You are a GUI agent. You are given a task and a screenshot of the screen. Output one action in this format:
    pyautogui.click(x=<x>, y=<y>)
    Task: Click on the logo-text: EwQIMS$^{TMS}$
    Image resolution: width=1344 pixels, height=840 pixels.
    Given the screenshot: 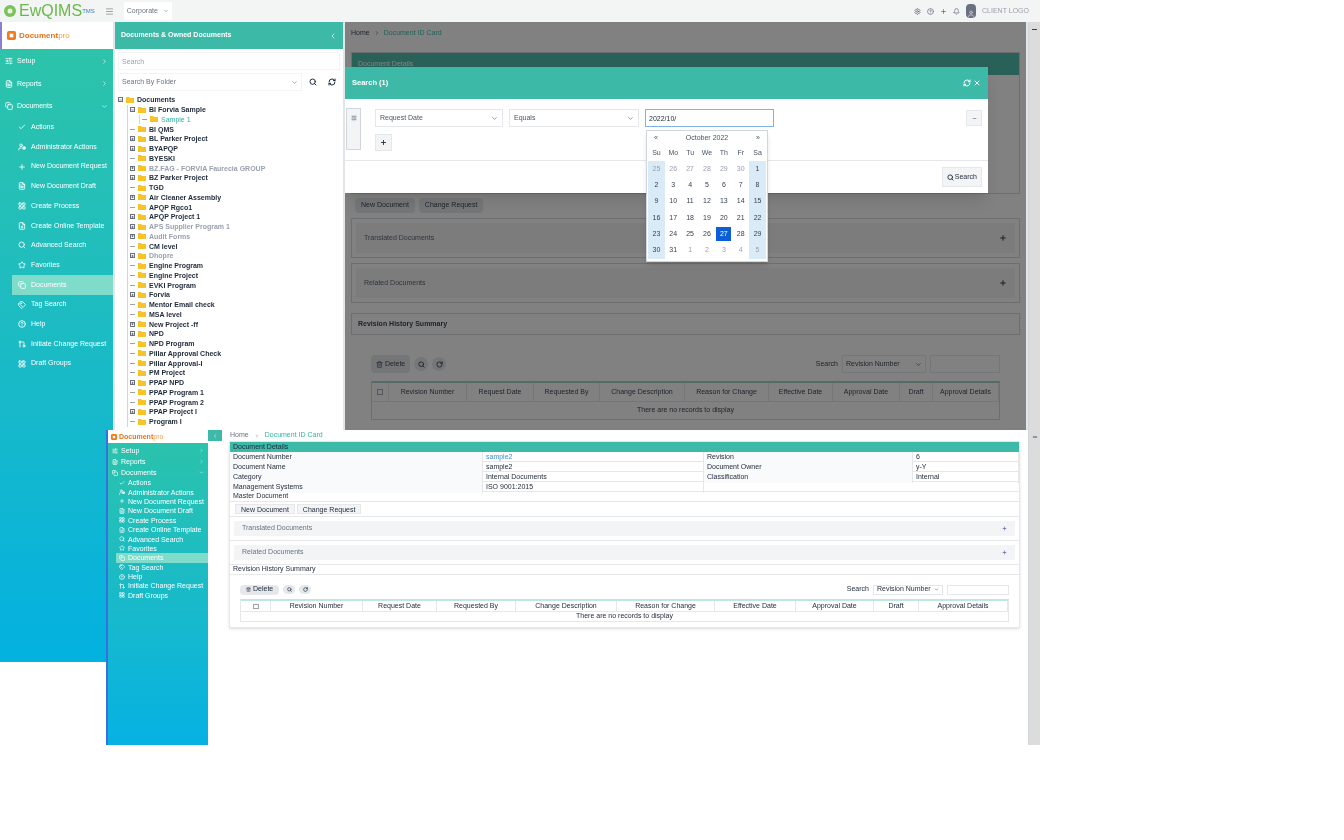 What is the action you would take?
    pyautogui.click(x=57, y=11)
    